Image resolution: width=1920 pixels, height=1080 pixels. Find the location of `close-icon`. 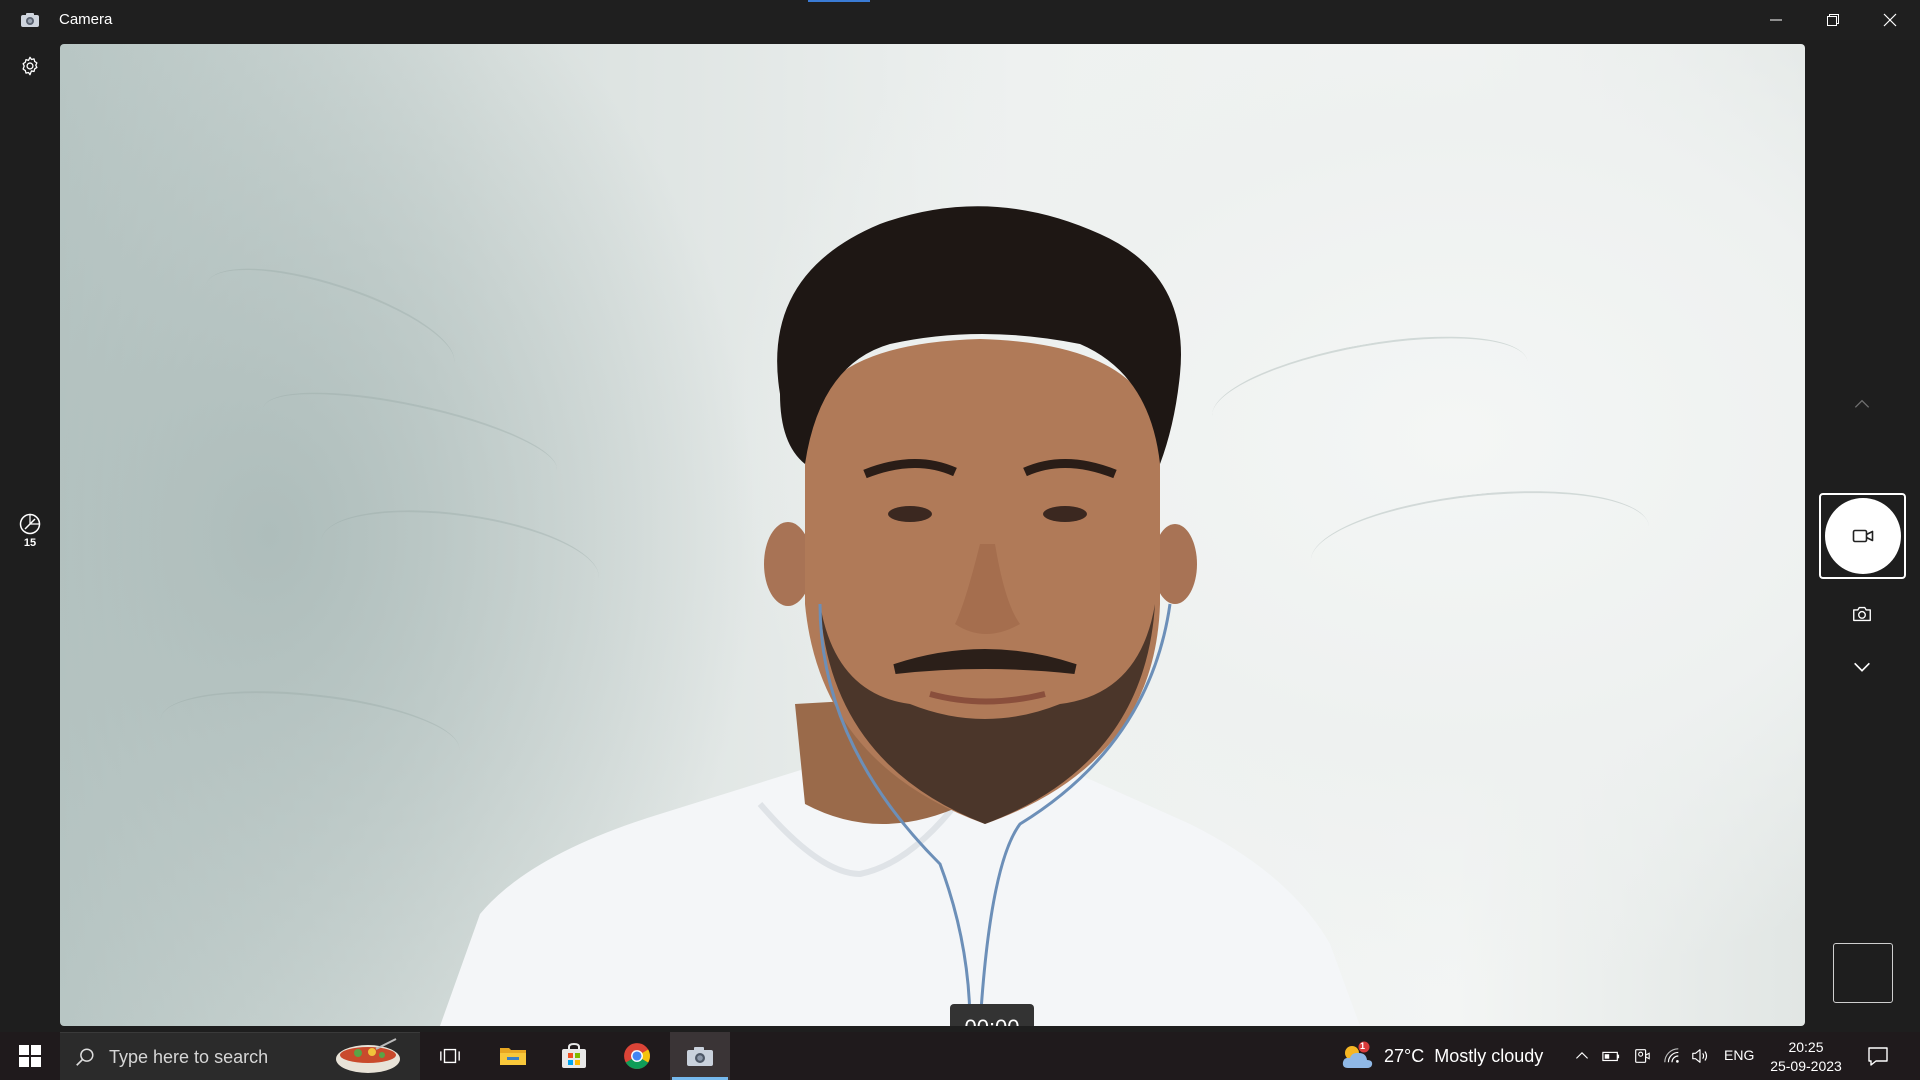

close-icon is located at coordinates (1890, 20).